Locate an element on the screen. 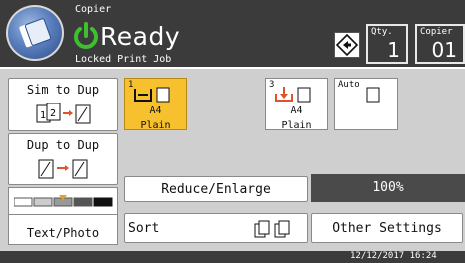  tray-1-button: 1 A4 Plain is located at coordinates (155, 104).